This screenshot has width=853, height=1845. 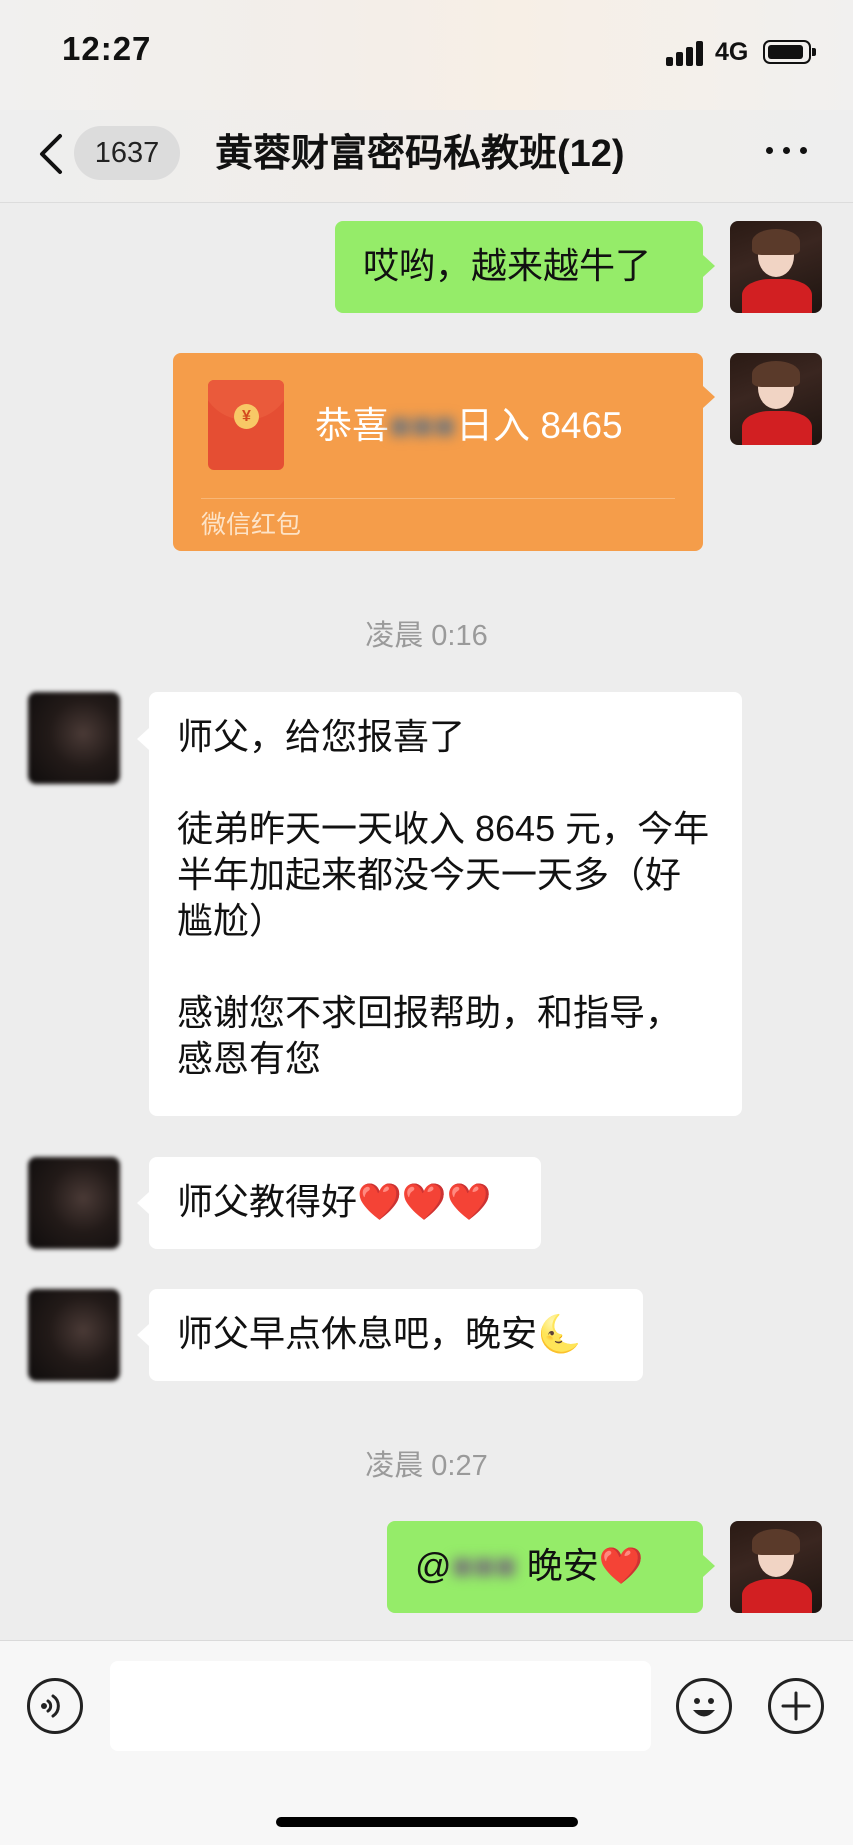 I want to click on back-chevron-icon, so click(x=54, y=154).